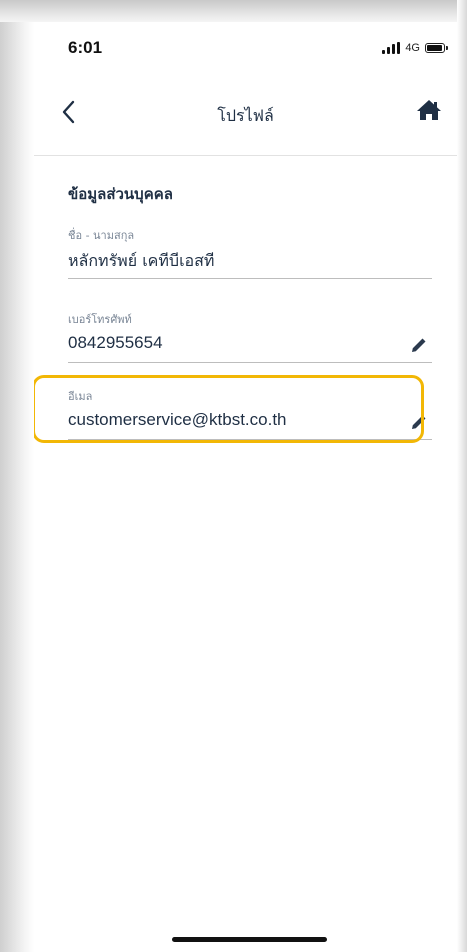 This screenshot has height=952, width=467. Describe the element at coordinates (462, 476) in the screenshot. I see `right-shadow` at that location.